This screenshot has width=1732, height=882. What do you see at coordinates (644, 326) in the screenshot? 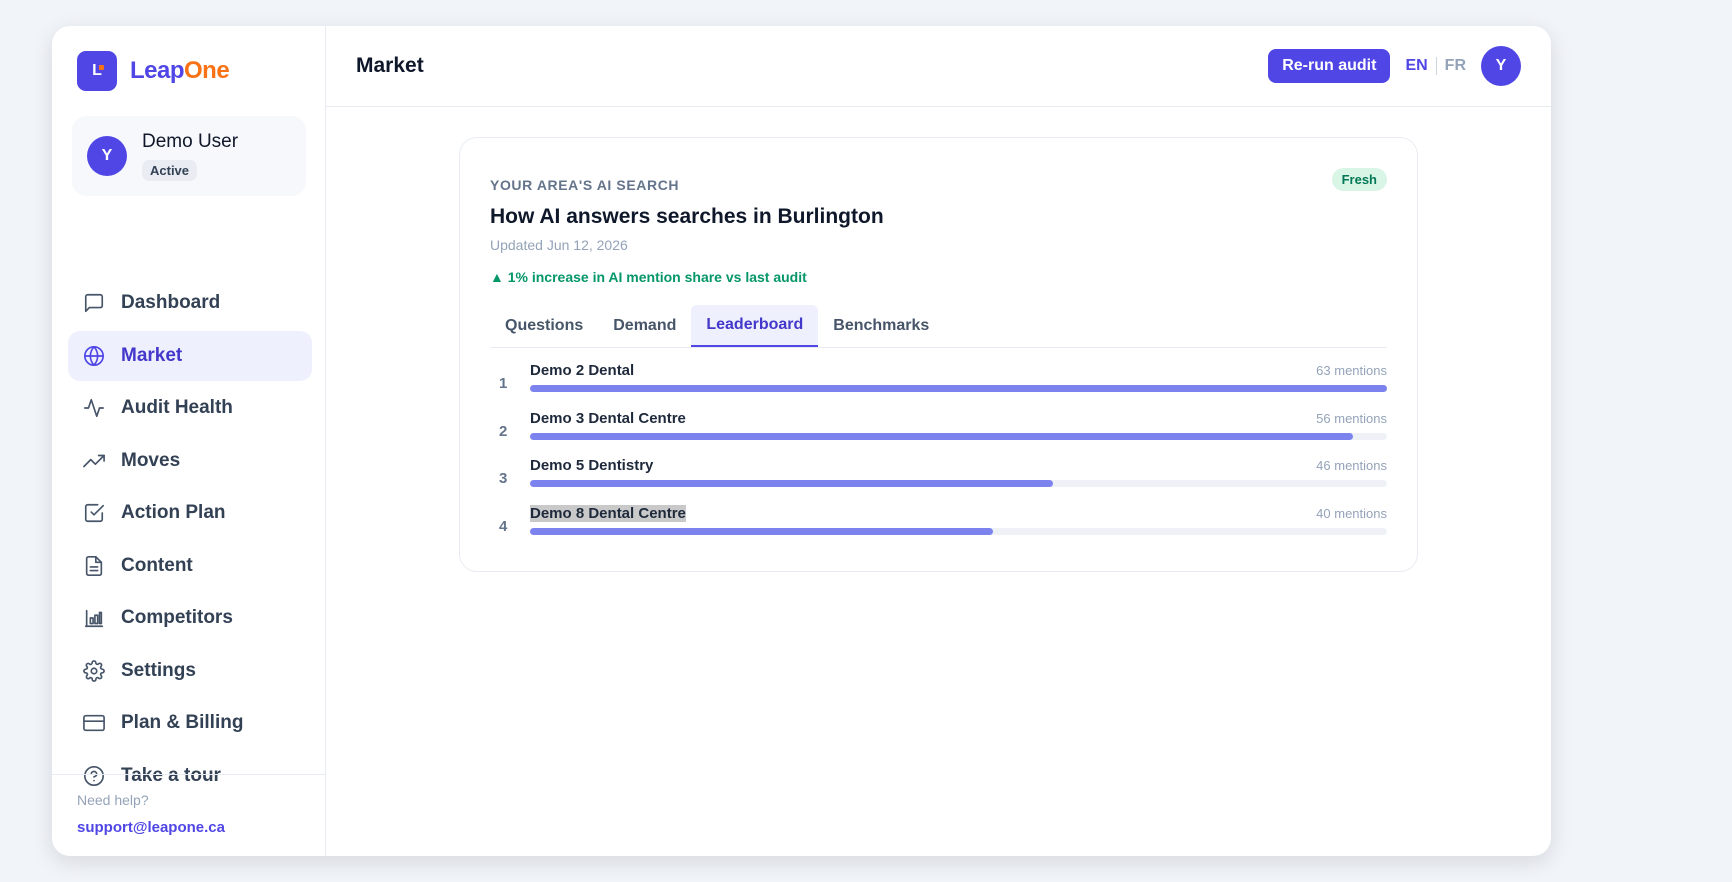
I see `tab-demand: Demand` at bounding box center [644, 326].